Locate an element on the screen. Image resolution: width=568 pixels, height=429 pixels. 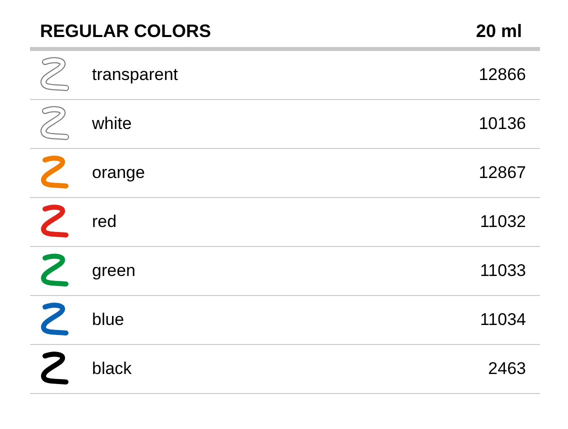
color-name: orange is located at coordinates (119, 173).